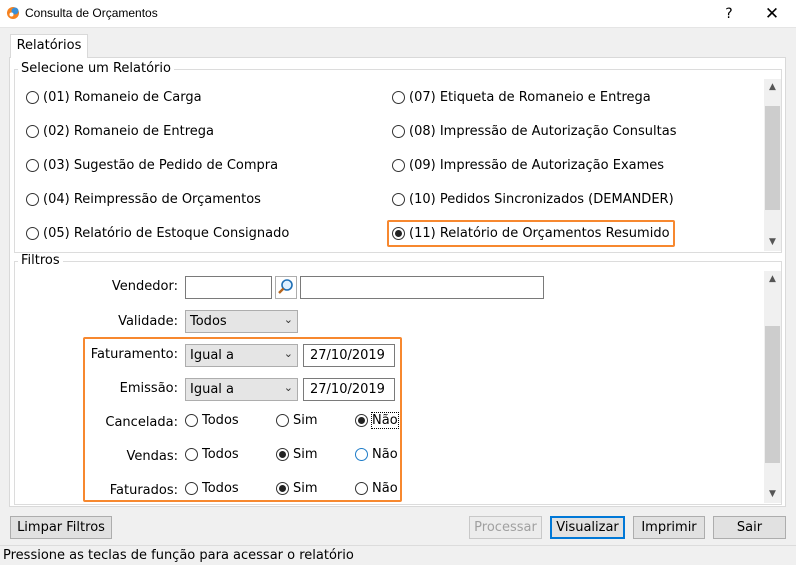 This screenshot has height=565, width=796. I want to click on report-option-09: (09) Impressão de Autorização Exames, so click(528, 165).